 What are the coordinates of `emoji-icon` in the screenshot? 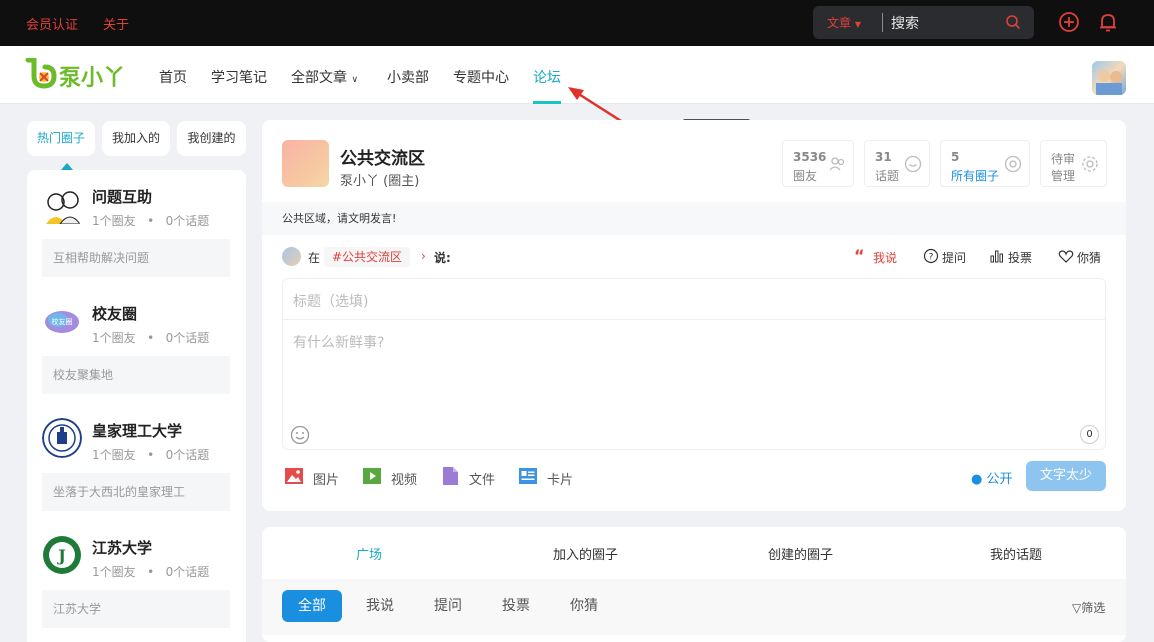 It's located at (300, 435).